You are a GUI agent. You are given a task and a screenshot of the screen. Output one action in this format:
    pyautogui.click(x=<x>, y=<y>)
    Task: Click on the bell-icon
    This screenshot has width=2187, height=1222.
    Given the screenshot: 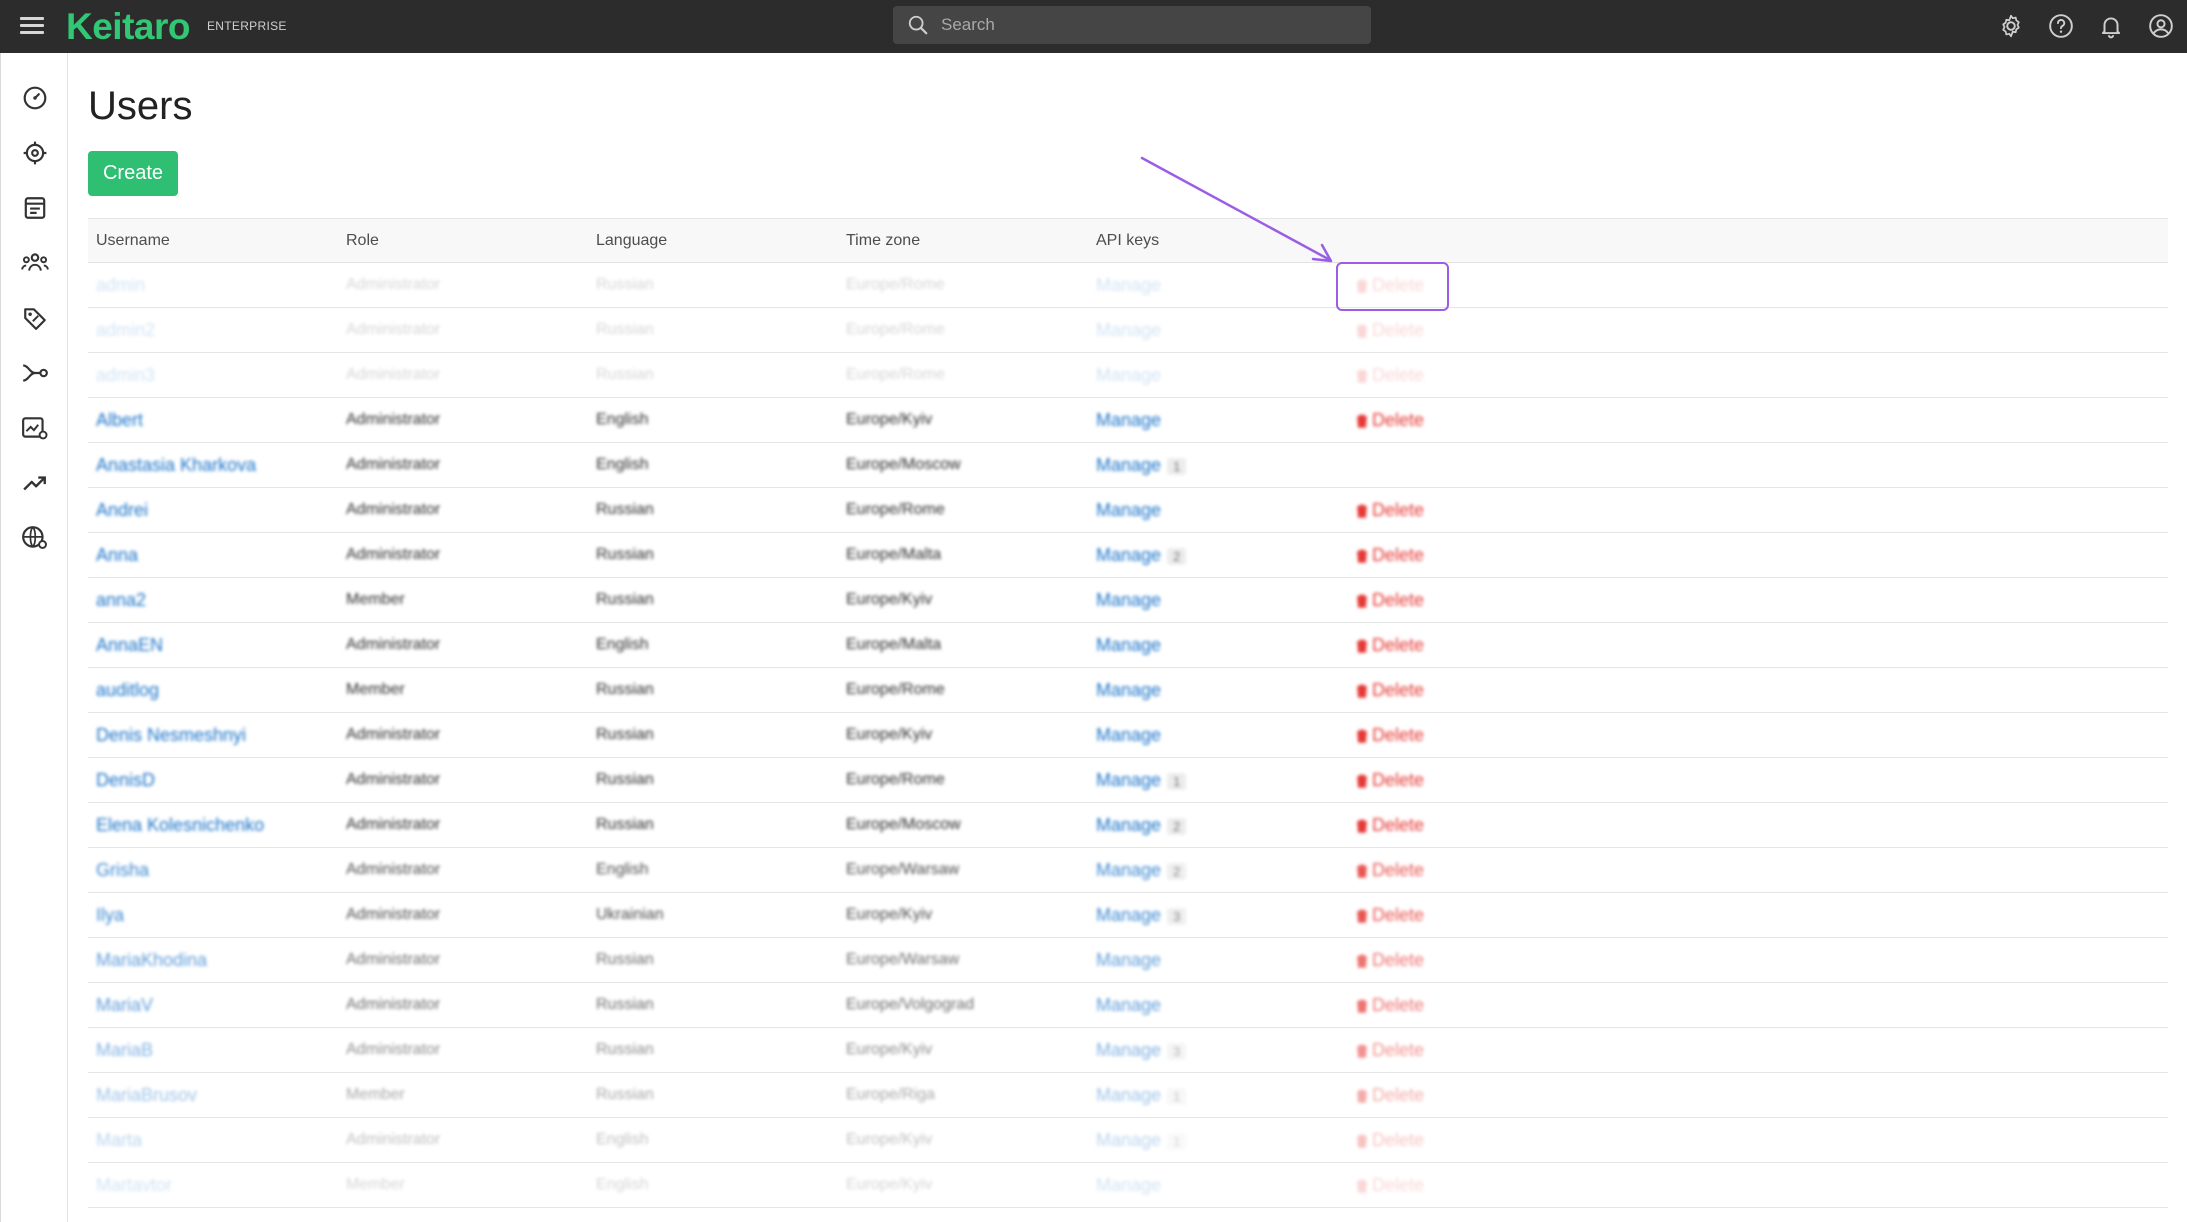 What is the action you would take?
    pyautogui.click(x=2111, y=26)
    